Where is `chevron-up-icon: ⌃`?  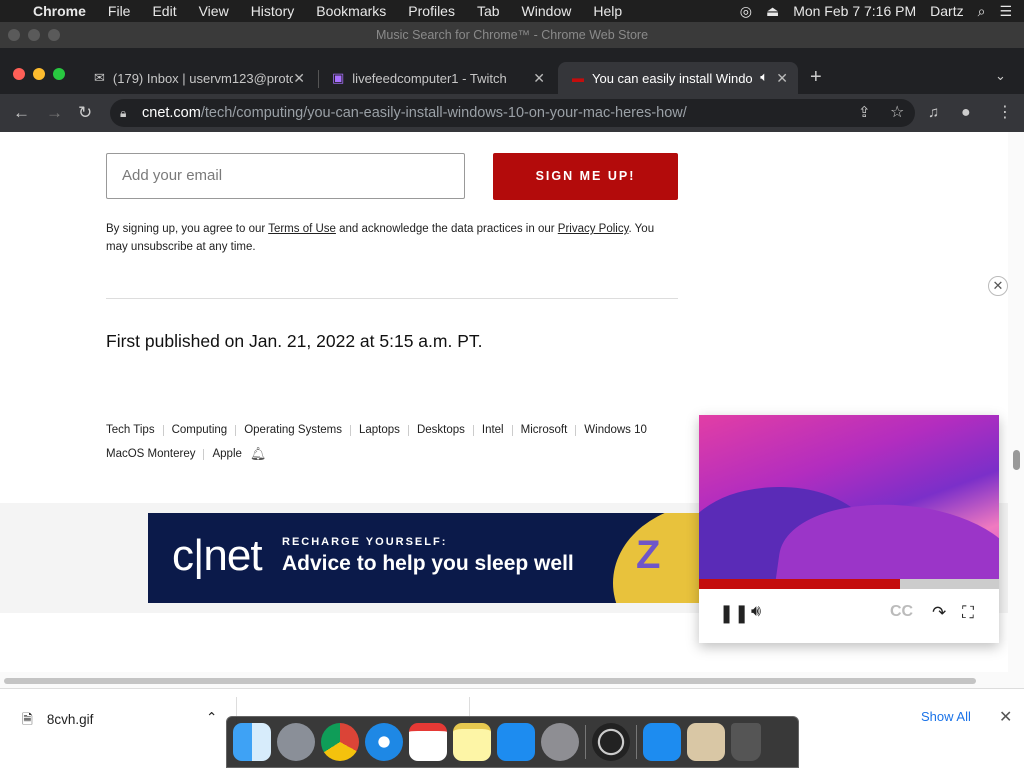 chevron-up-icon: ⌃ is located at coordinates (211, 718).